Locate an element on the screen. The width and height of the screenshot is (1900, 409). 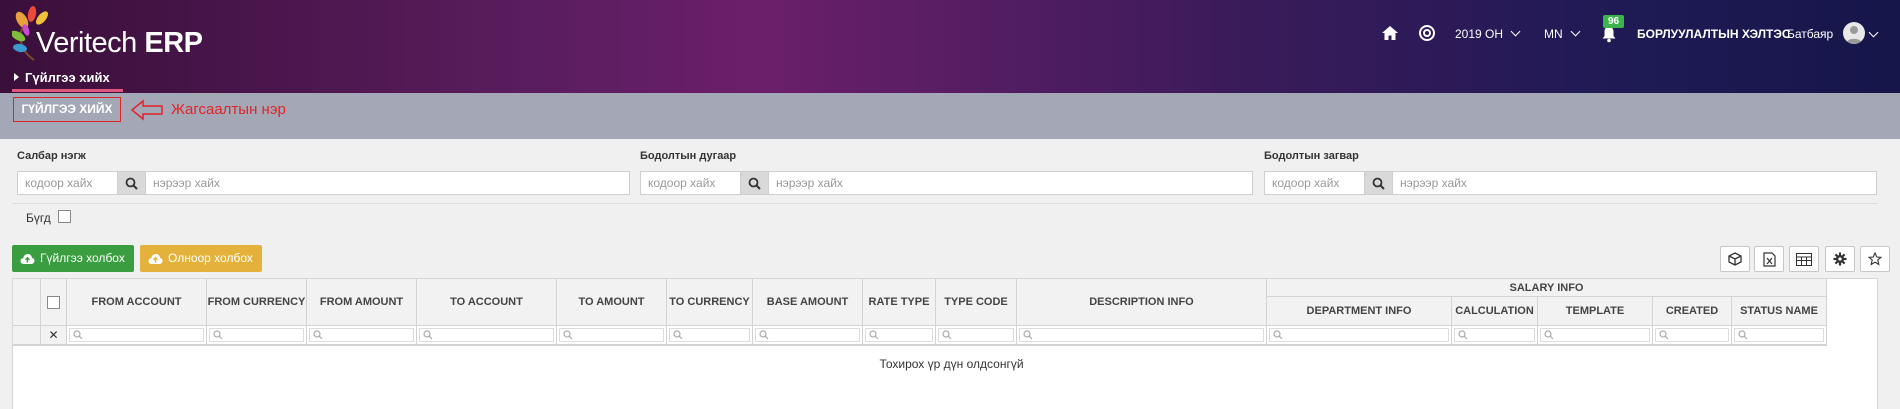
bulk-connect-button: Олноор холбох is located at coordinates (201, 258).